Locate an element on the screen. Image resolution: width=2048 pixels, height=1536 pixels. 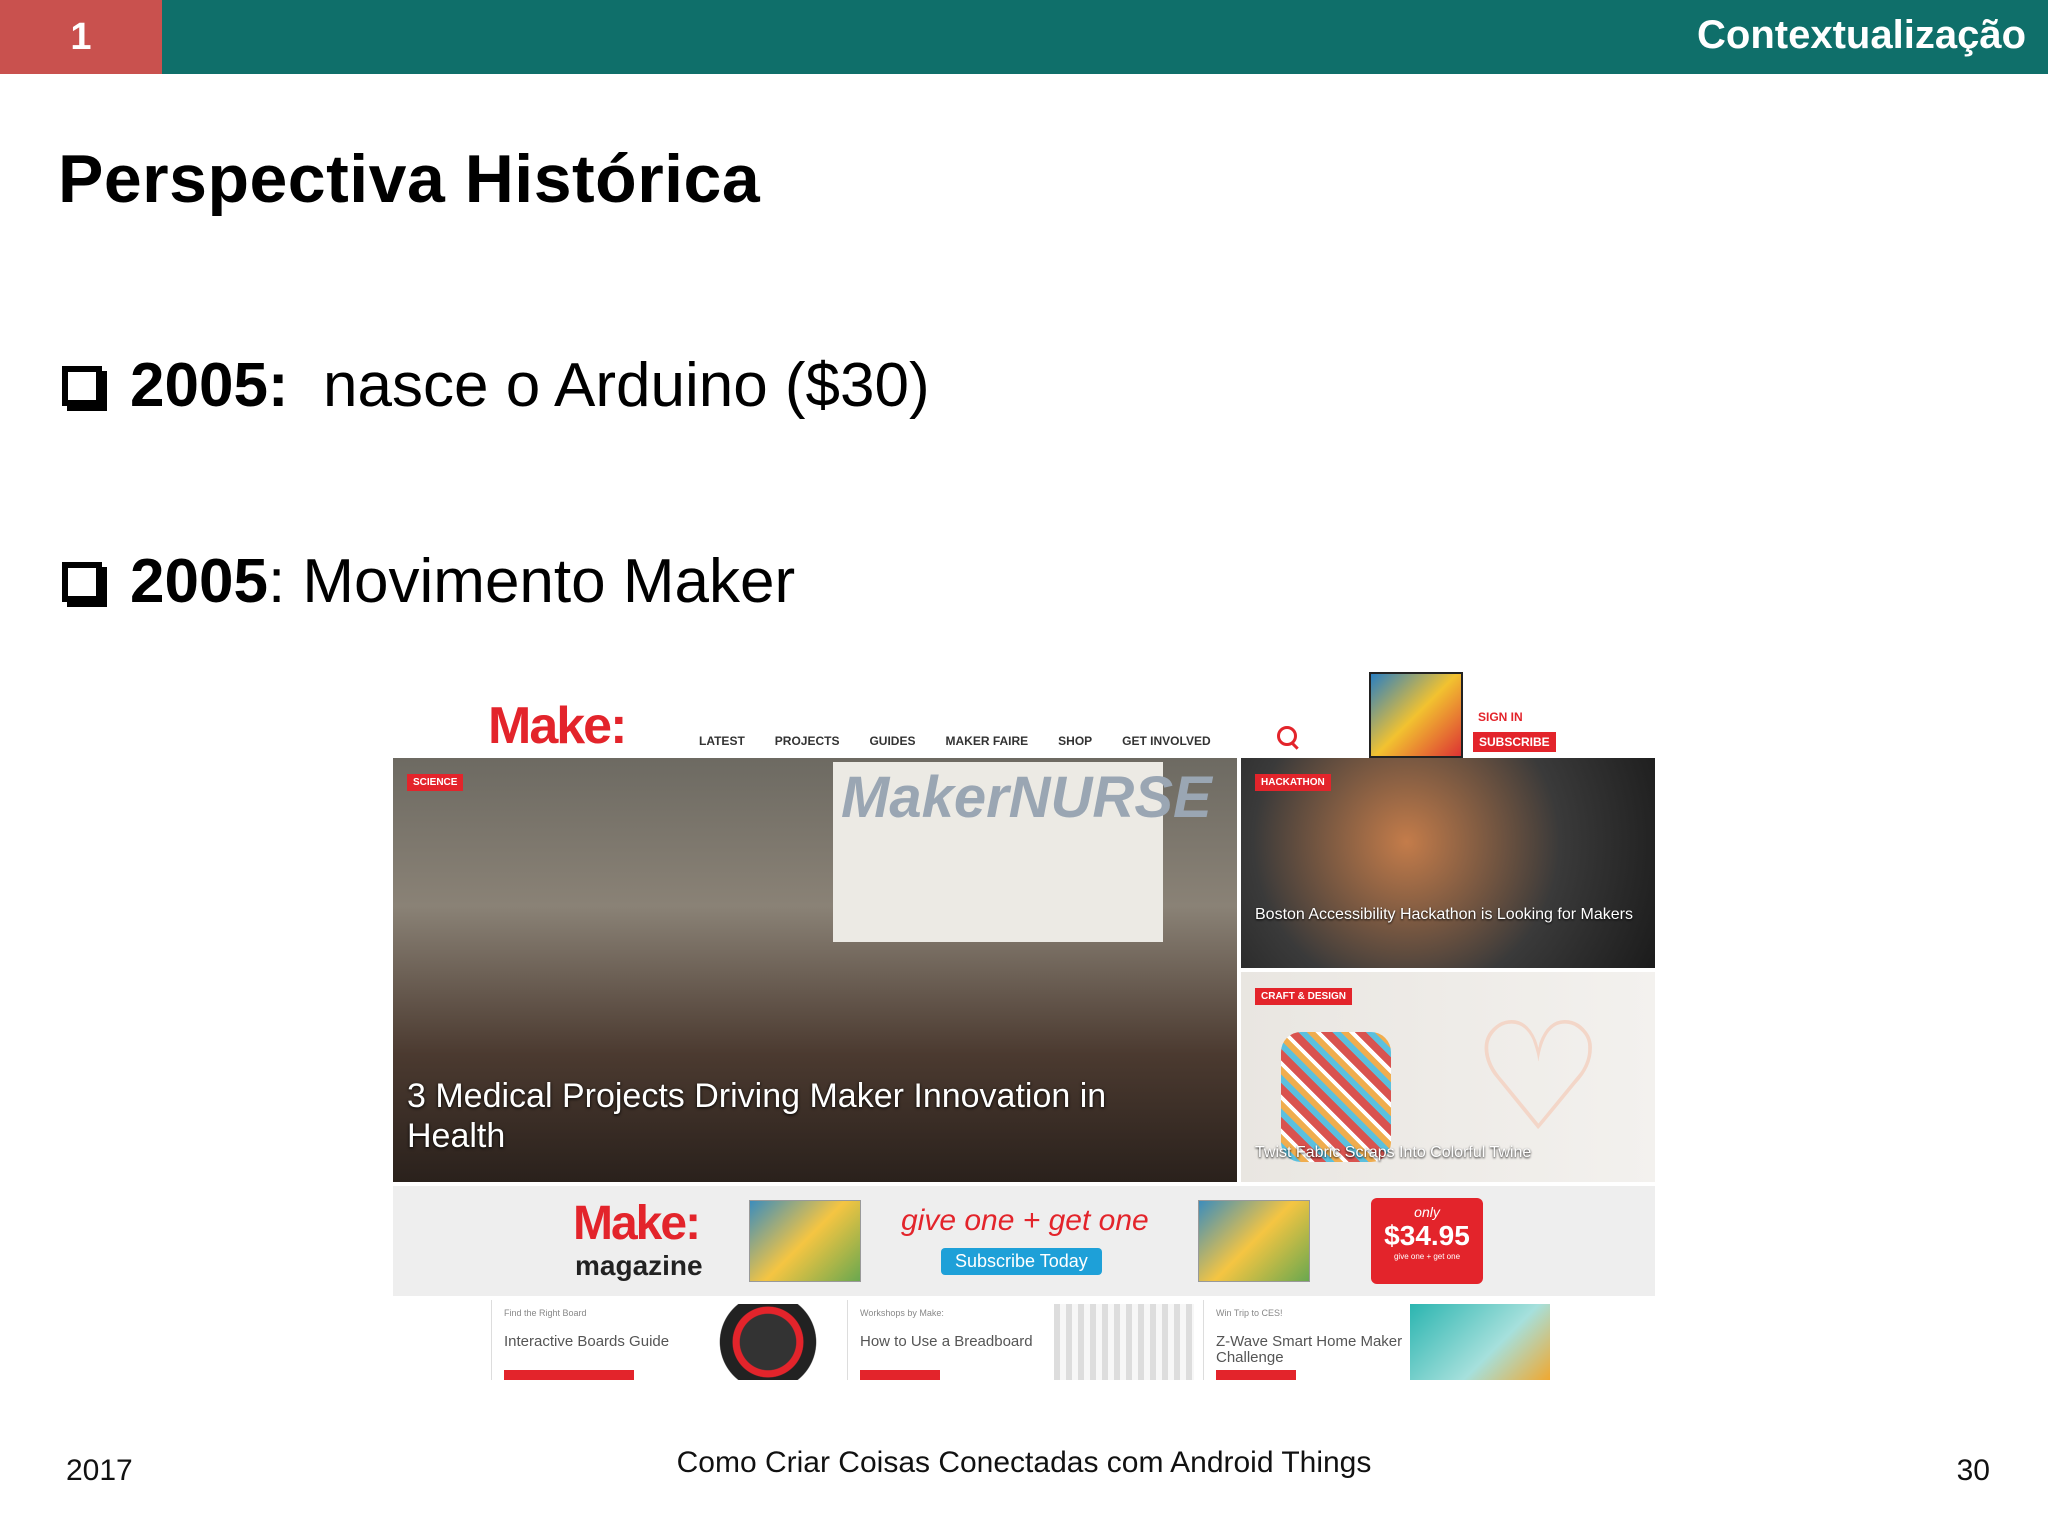
header-bar: 1 Contextualização is located at coordinates (1024, 37).